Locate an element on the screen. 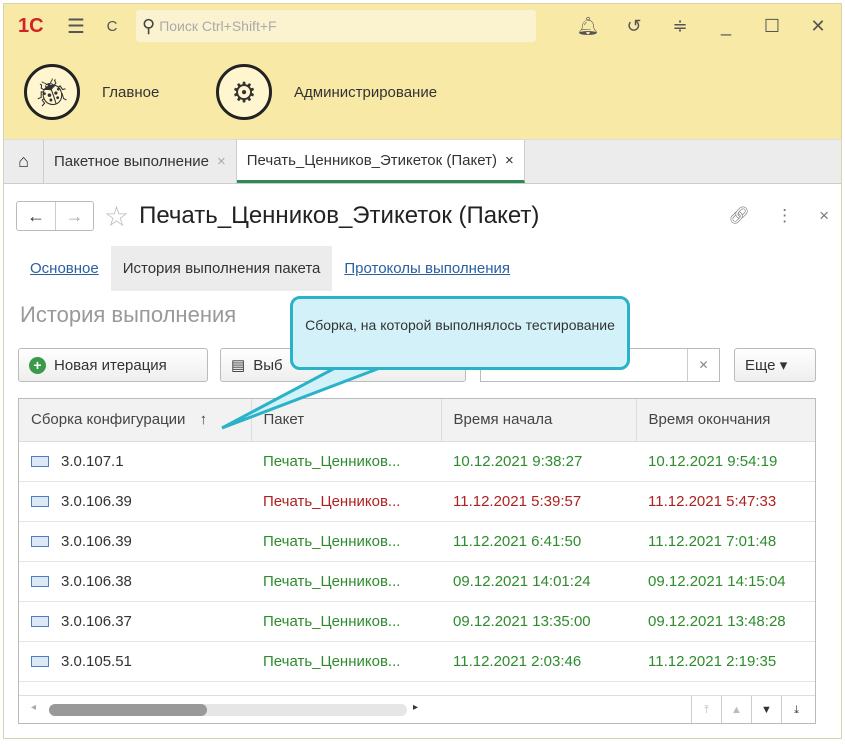 This screenshot has height=744, width=845. callout-tail is located at coordinates (301, 397).